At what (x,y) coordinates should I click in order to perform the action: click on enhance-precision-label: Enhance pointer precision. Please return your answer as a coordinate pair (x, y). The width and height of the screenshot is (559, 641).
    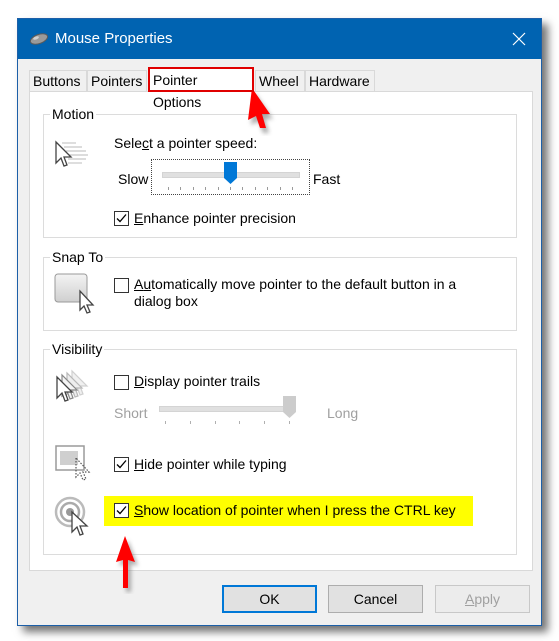
    Looking at the image, I should click on (215, 218).